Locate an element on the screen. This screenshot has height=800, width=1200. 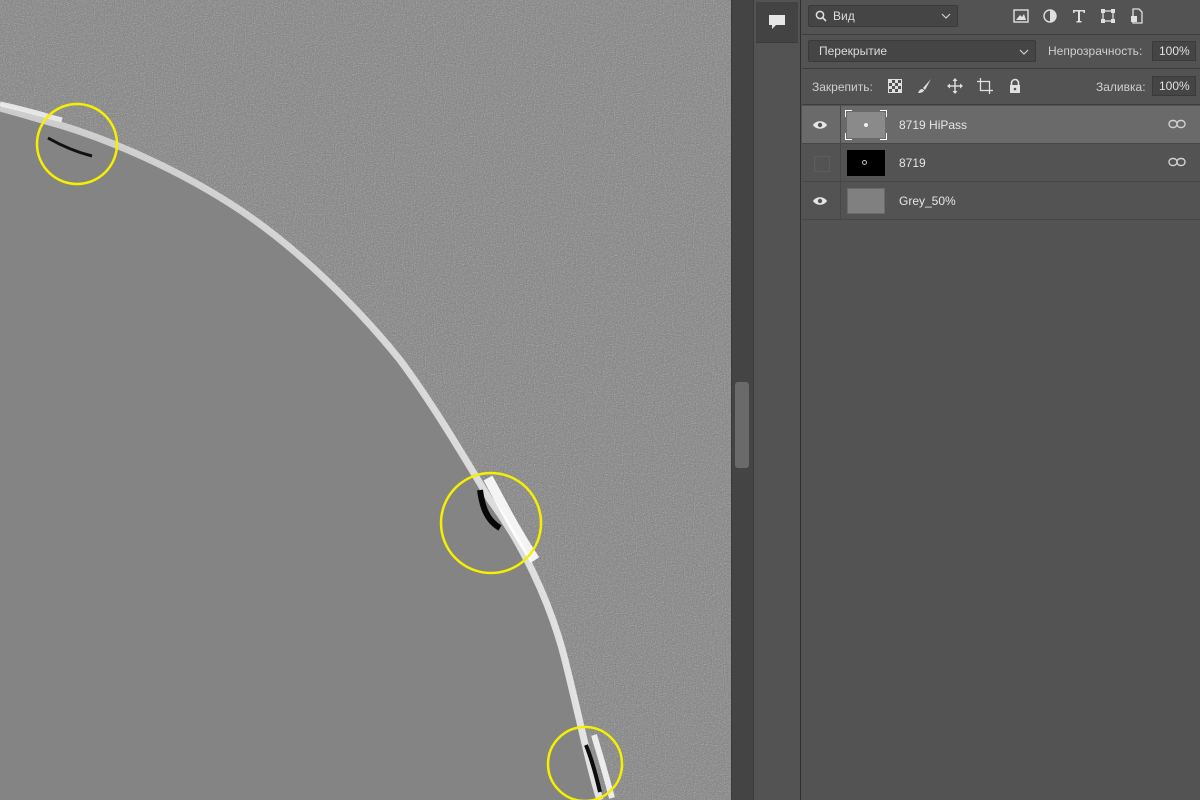
layer-row: 8719 is located at coordinates (1001, 163).